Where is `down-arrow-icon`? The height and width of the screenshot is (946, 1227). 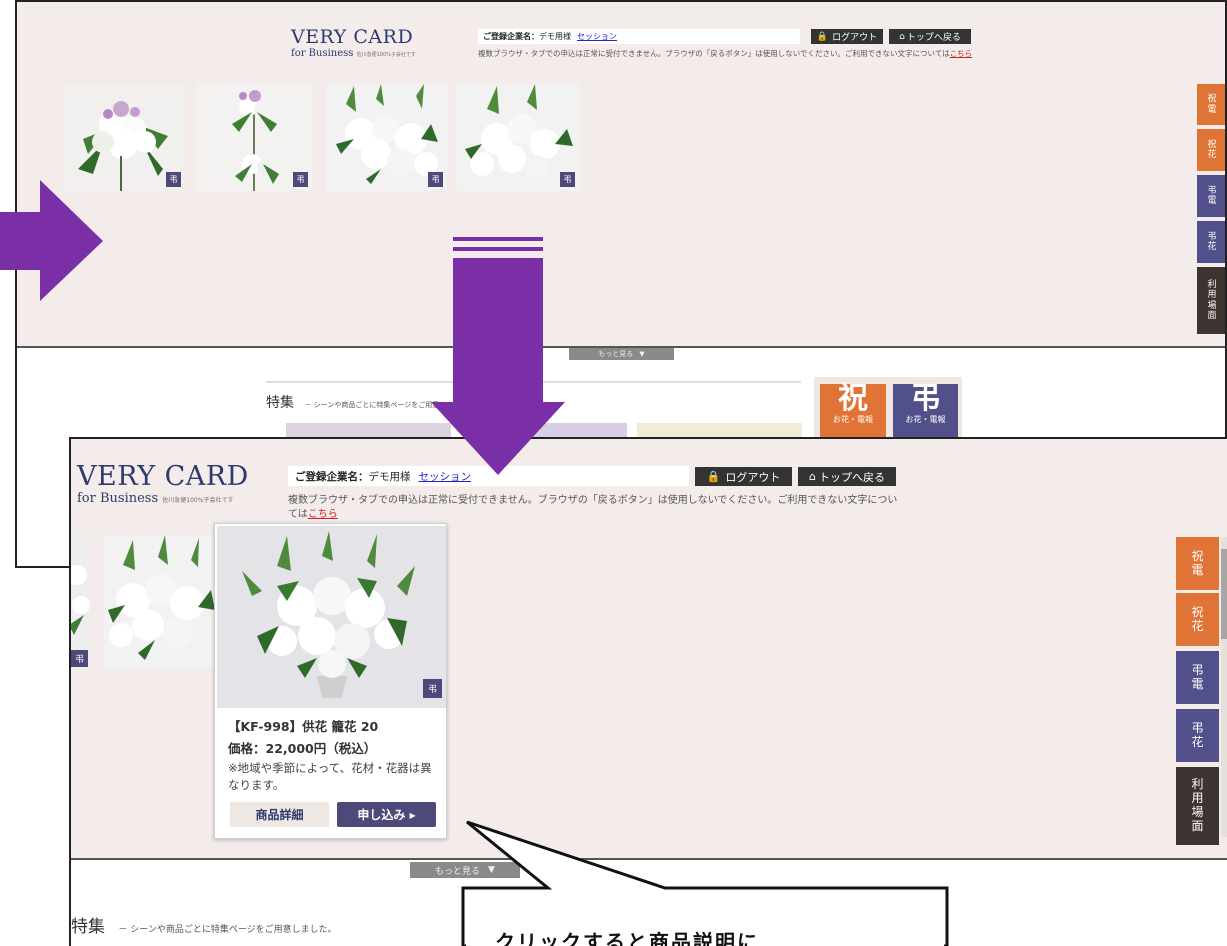 down-arrow-icon is located at coordinates (498, 366).